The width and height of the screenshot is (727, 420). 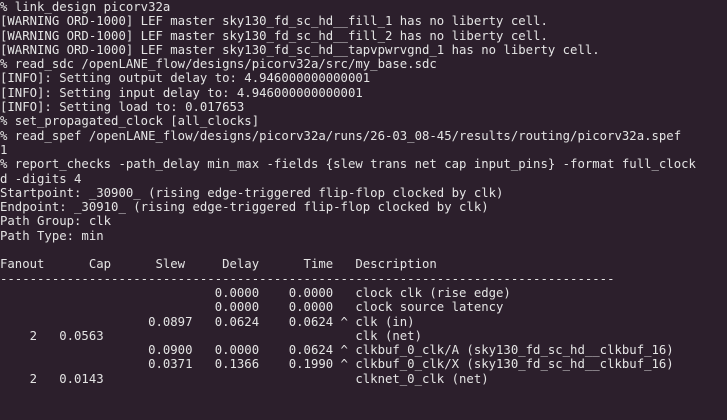 I want to click on terminal-line: 0.0897 0.0624 0.0624 ^ clk (in), so click(x=207, y=321).